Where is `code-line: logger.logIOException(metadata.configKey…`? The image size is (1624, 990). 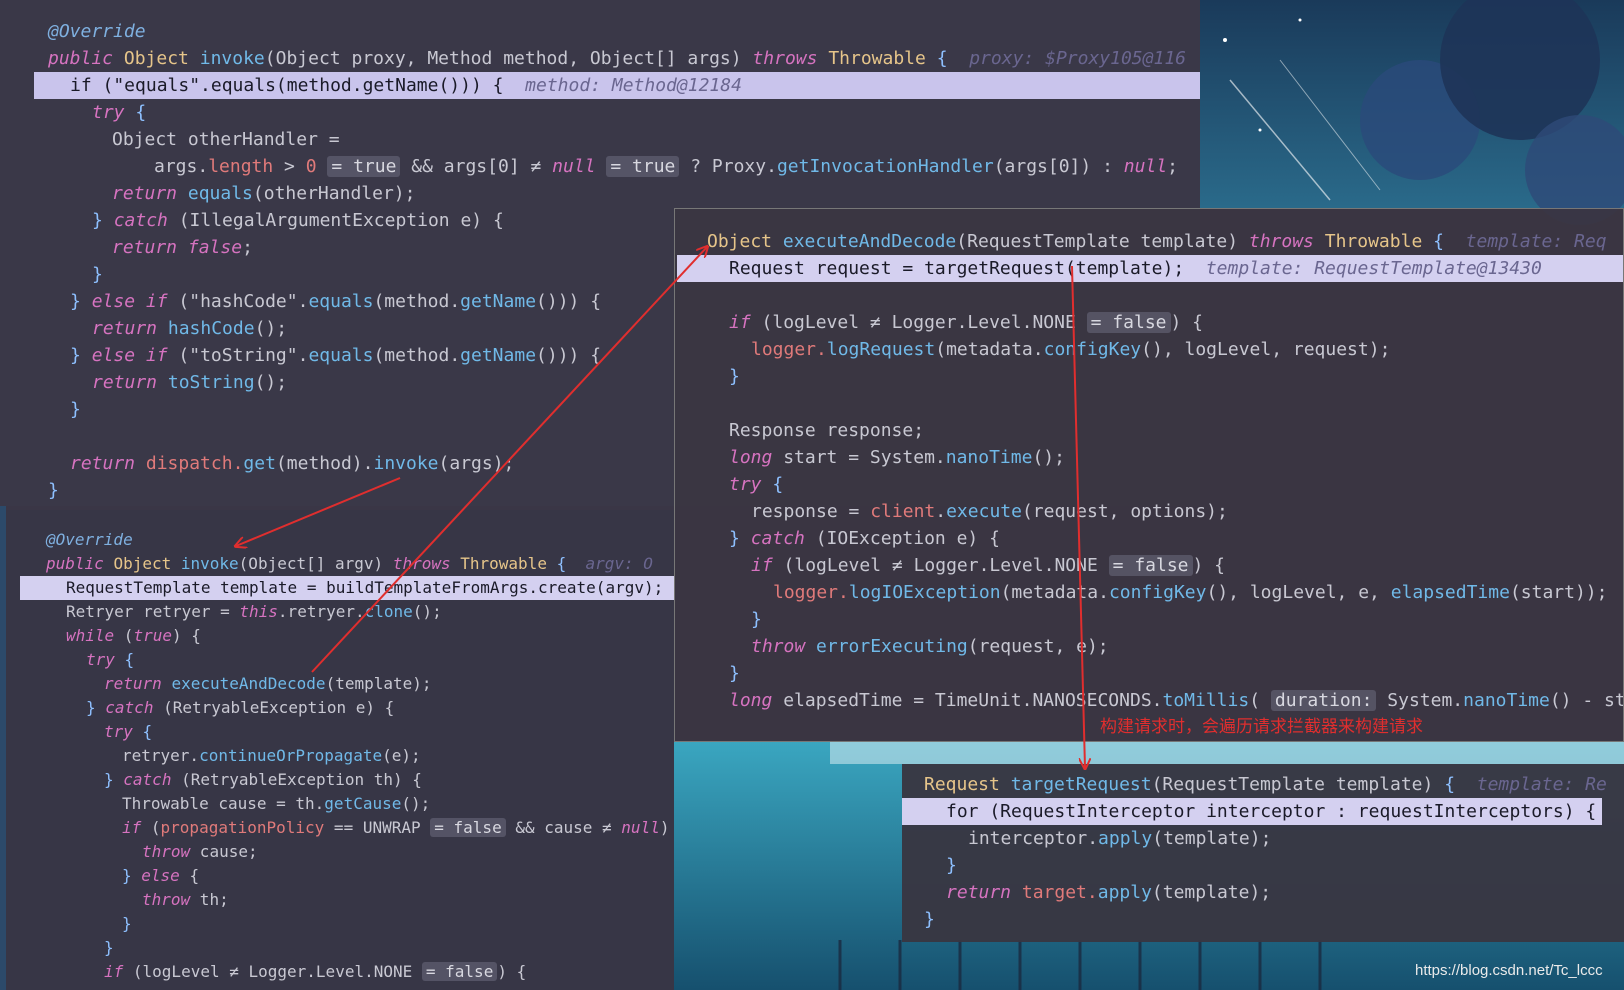
code-line: logger.logIOException(metadata.configKey… is located at coordinates (1190, 592).